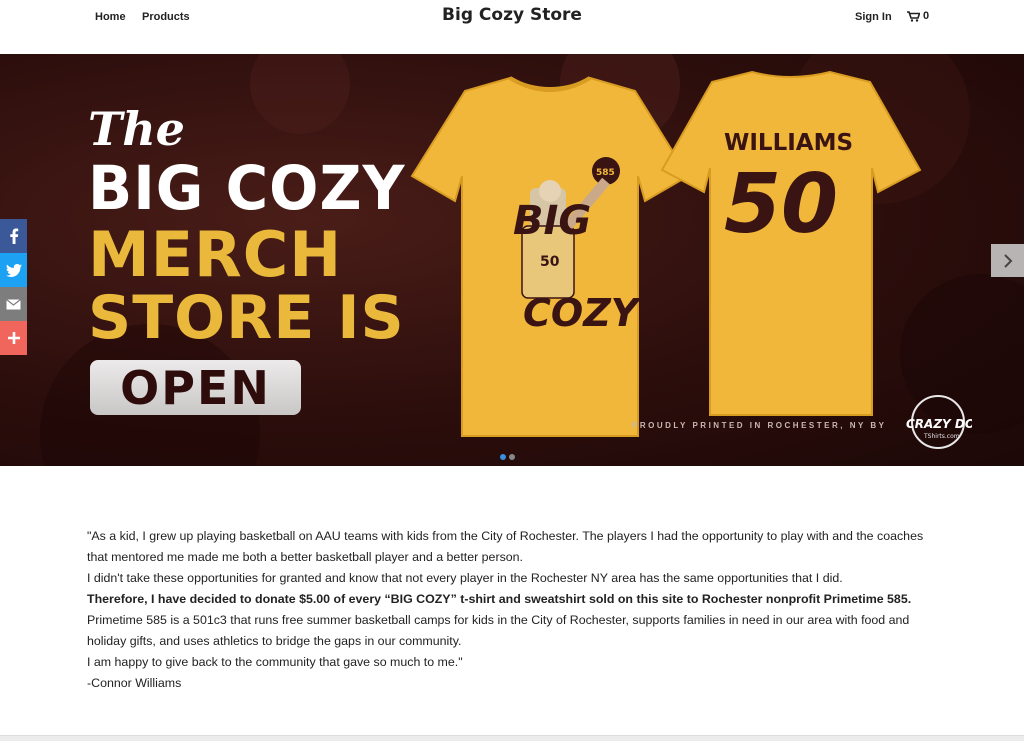 The width and height of the screenshot is (1024, 741). What do you see at coordinates (582, 313) in the screenshot?
I see `shirt-front-cozy: COZY` at bounding box center [582, 313].